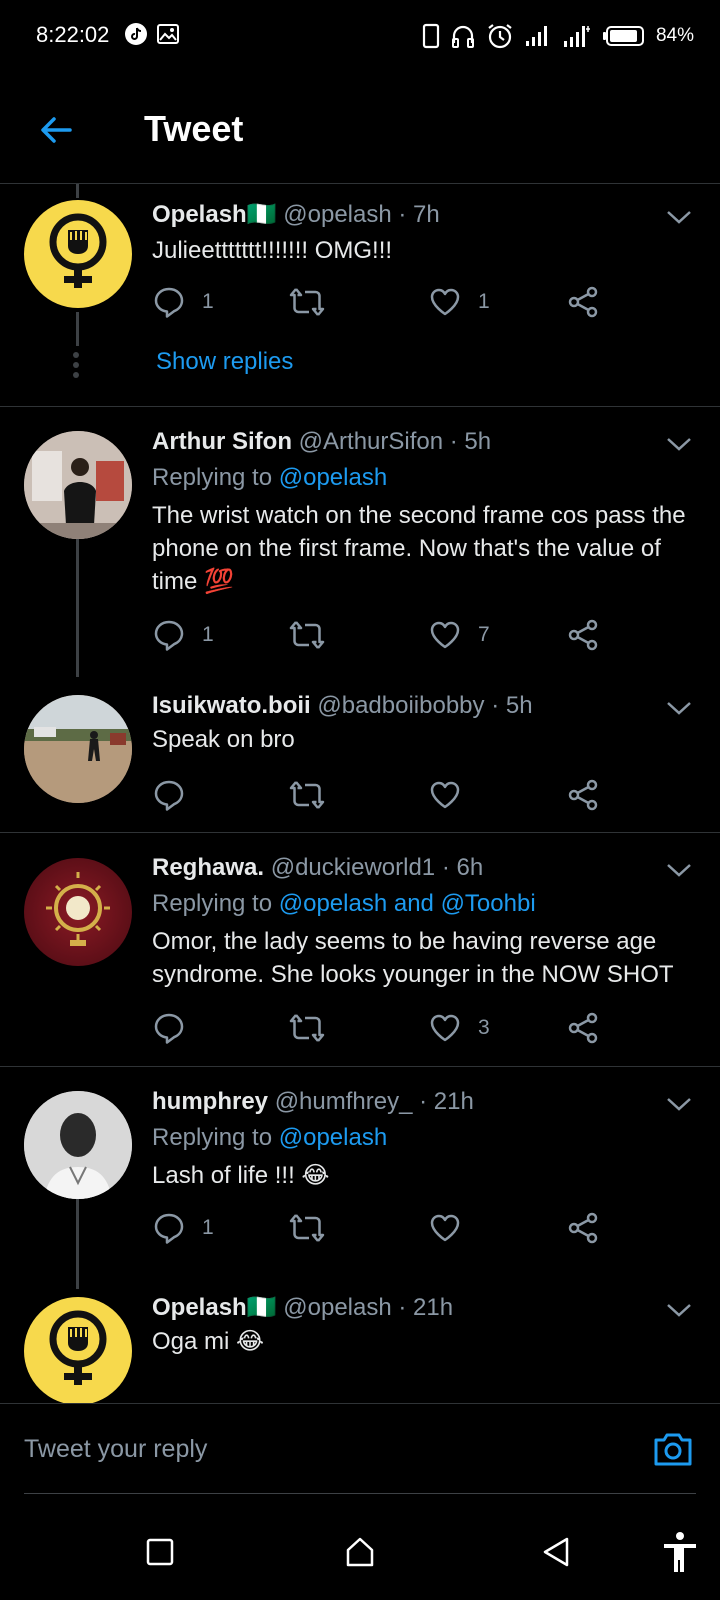 This screenshot has height=1600, width=720. I want to click on home-button, so click(360, 1552).